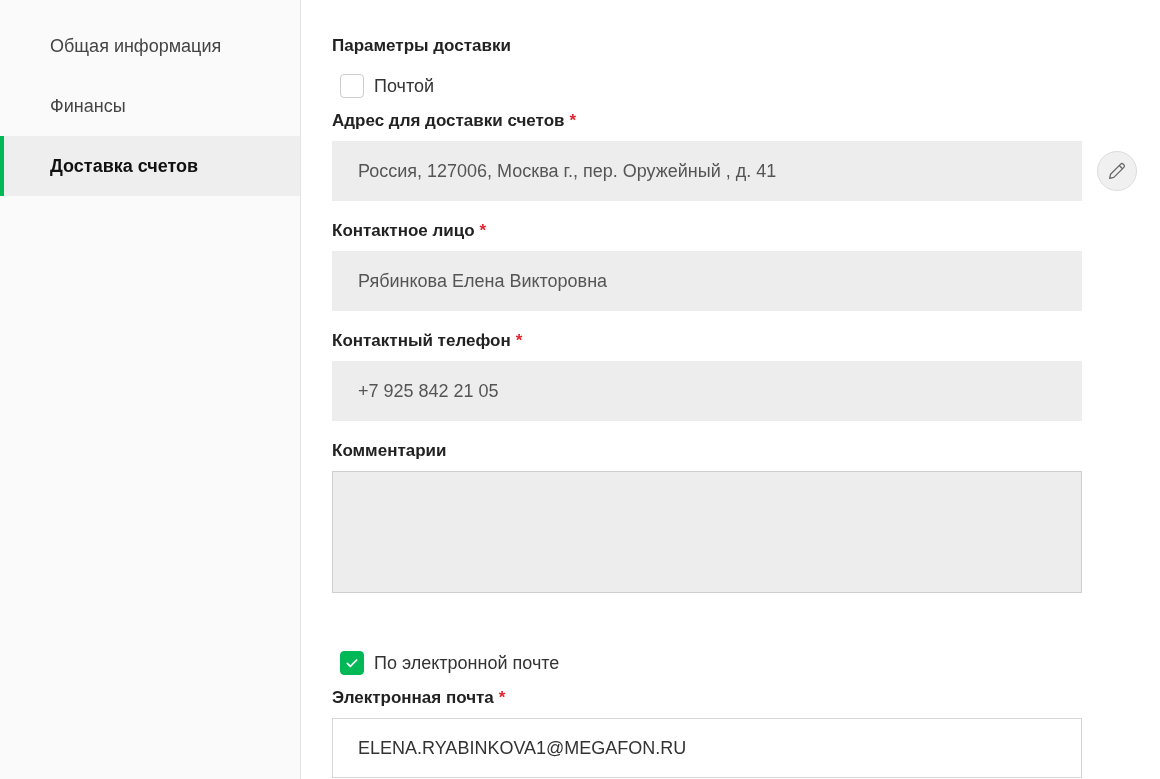 This screenshot has width=1160, height=779. What do you see at coordinates (403, 231) in the screenshot?
I see `field-label: Контактное лицо` at bounding box center [403, 231].